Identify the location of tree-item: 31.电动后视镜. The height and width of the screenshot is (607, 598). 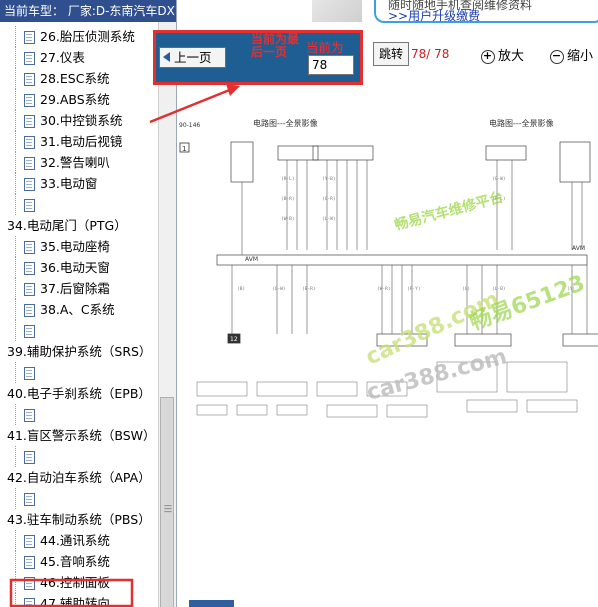
(79, 141).